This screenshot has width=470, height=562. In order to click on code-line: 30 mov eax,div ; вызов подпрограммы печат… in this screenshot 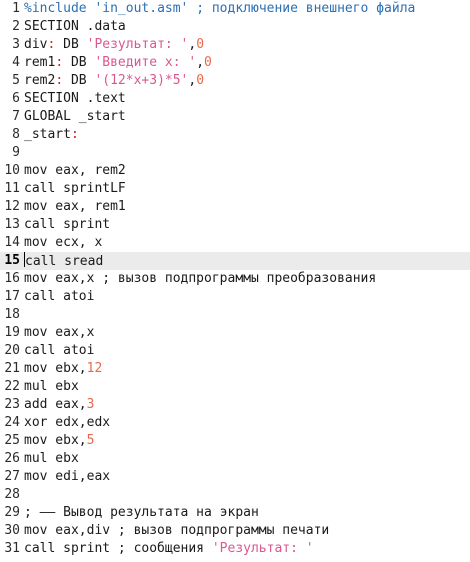, I will do `click(235, 531)`.